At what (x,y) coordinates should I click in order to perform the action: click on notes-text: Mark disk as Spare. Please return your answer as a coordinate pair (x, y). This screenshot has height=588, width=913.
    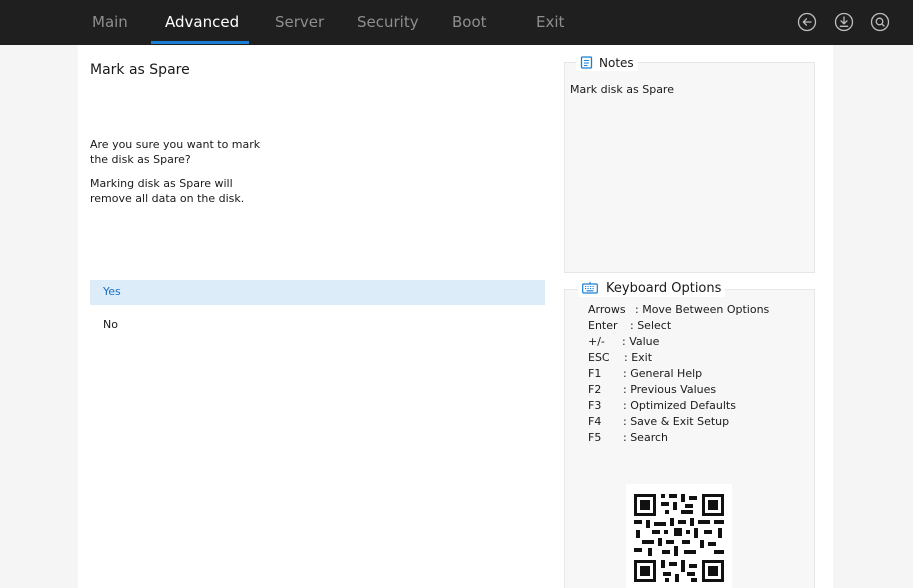
    Looking at the image, I should click on (622, 89).